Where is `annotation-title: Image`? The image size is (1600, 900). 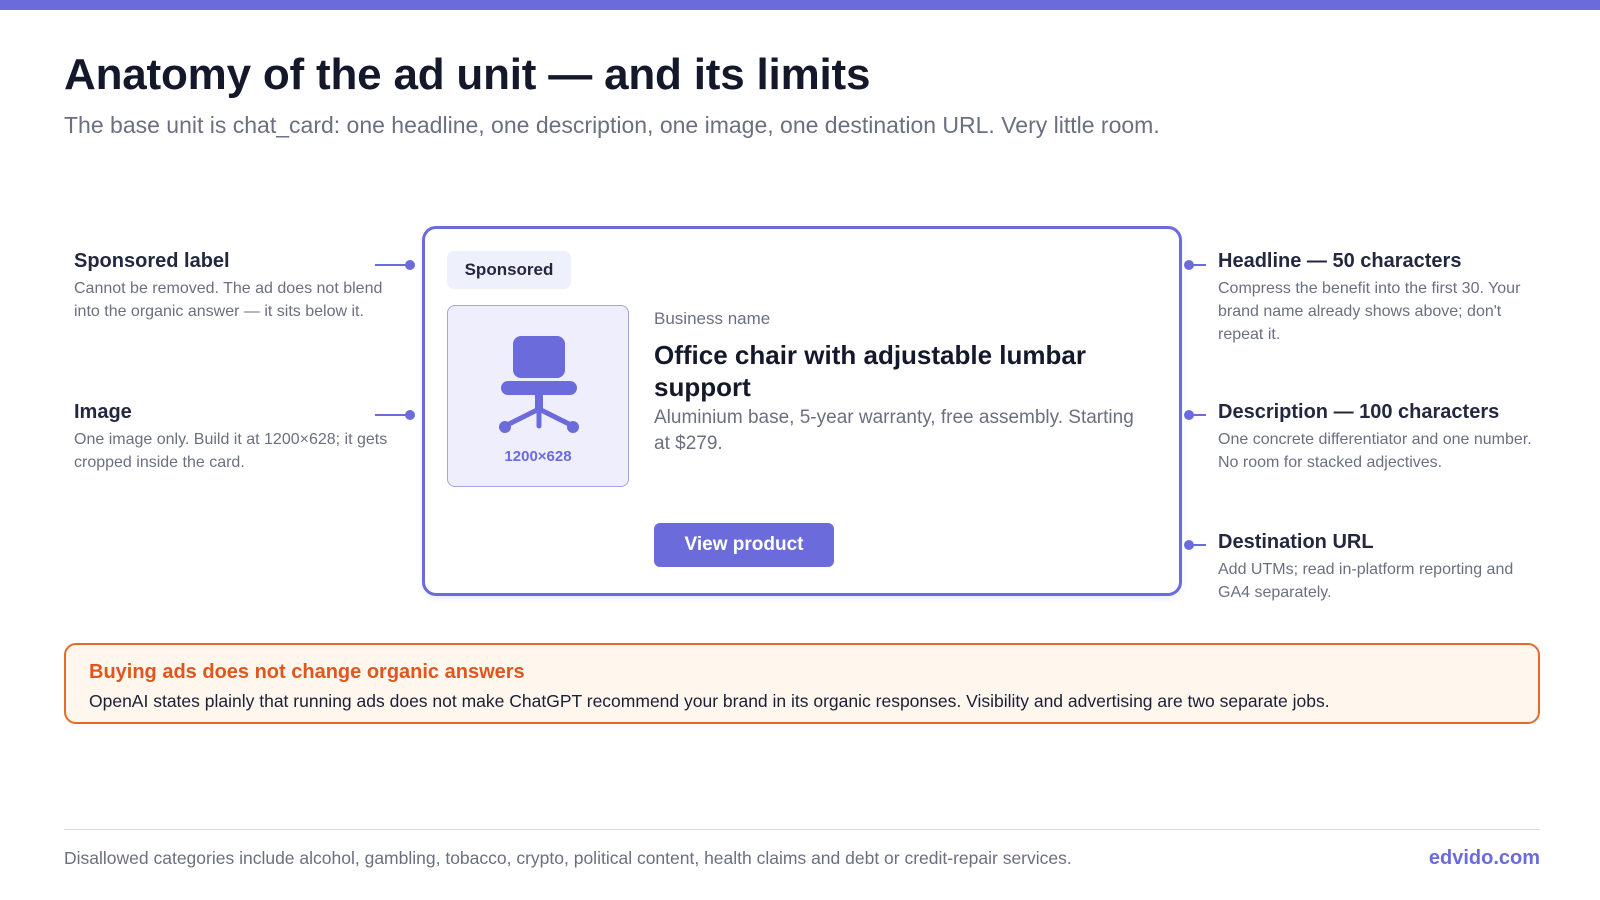
annotation-title: Image is located at coordinates (103, 412).